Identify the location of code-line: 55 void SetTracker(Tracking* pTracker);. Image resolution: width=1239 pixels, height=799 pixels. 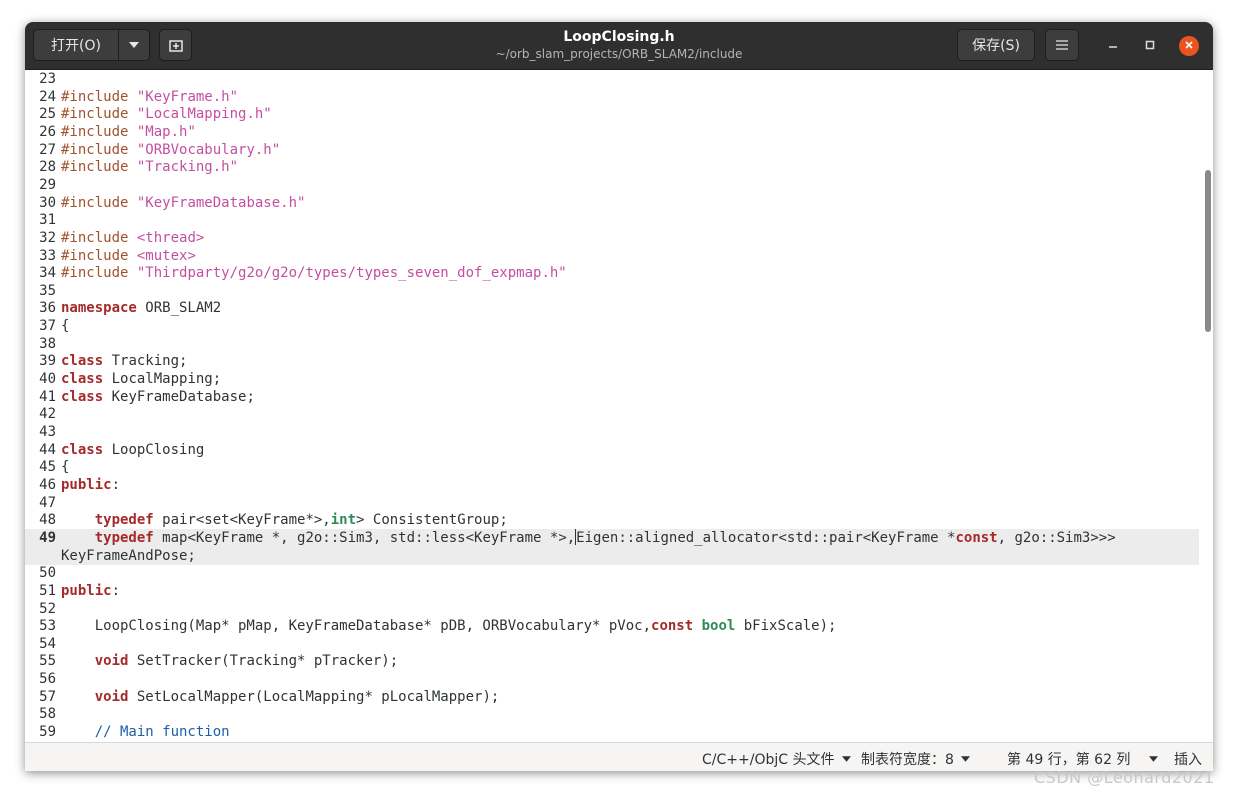
(612, 661).